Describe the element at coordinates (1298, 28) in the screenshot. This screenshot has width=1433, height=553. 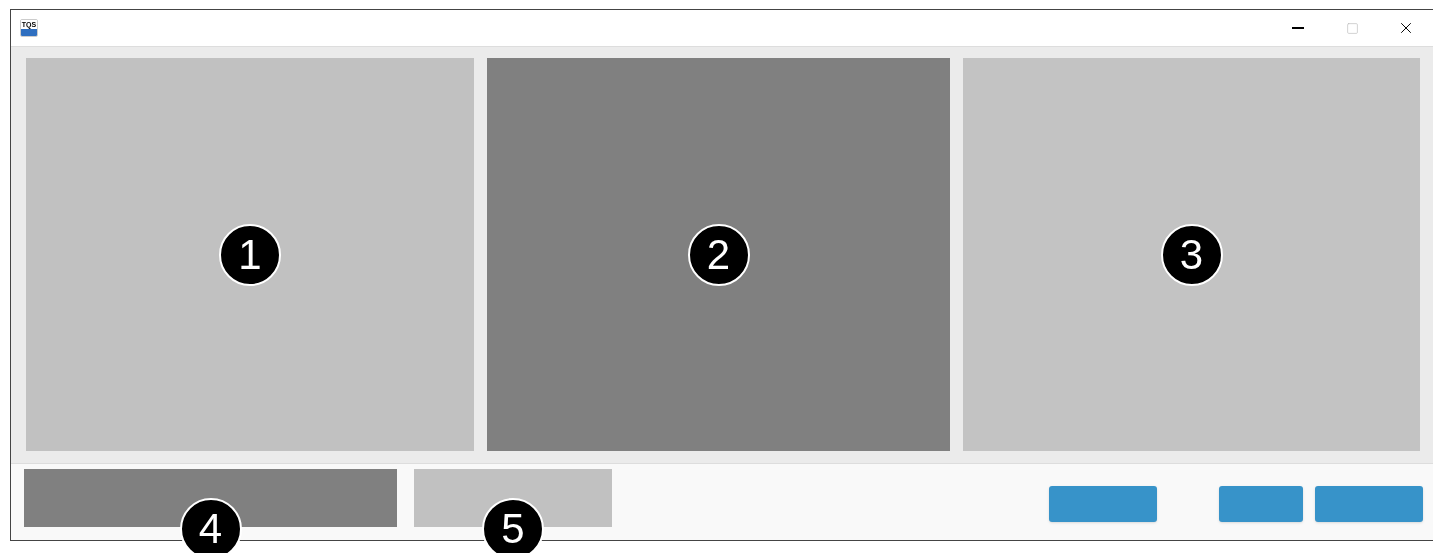
I see `minimize-icon` at that location.